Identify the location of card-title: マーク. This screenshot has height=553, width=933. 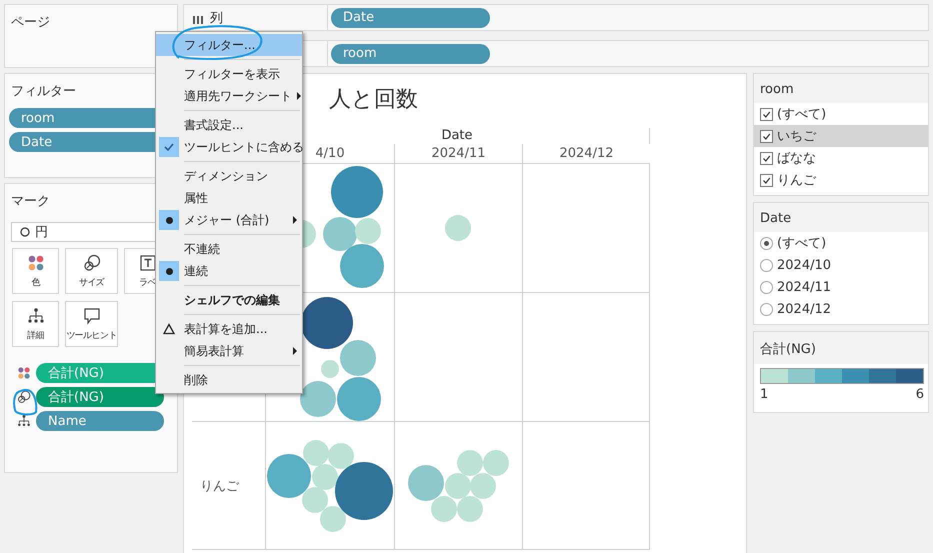
(30, 202).